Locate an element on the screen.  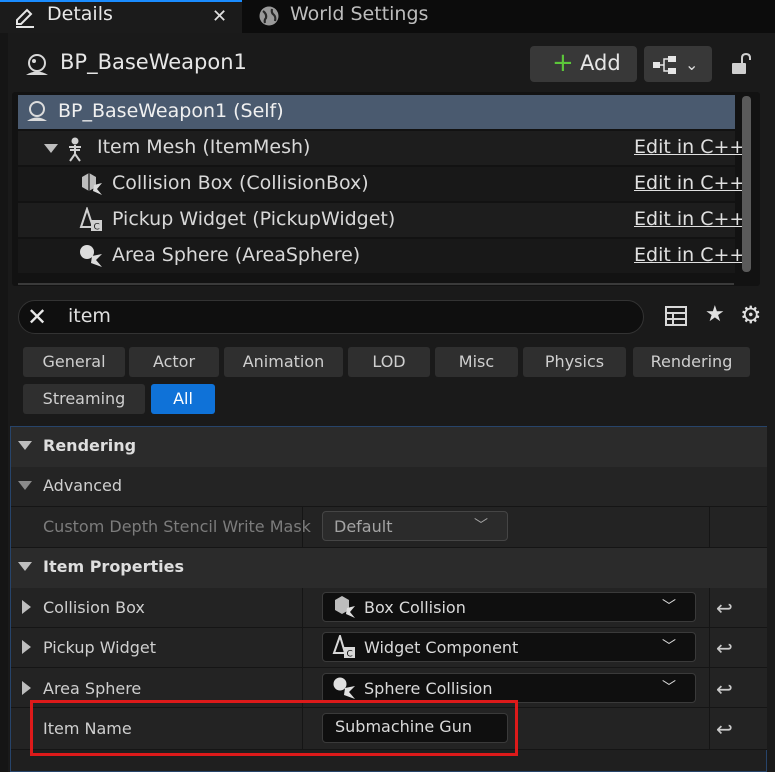
tree-item-item-mesh-label: Item Mesh (ItemMesh) is located at coordinates (204, 147).